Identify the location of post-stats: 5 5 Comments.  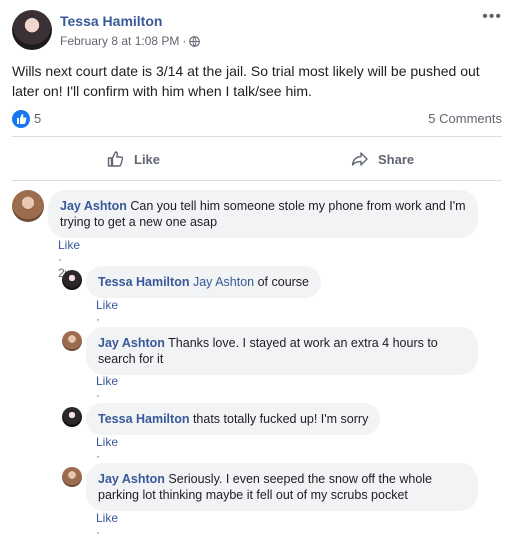
(257, 119).